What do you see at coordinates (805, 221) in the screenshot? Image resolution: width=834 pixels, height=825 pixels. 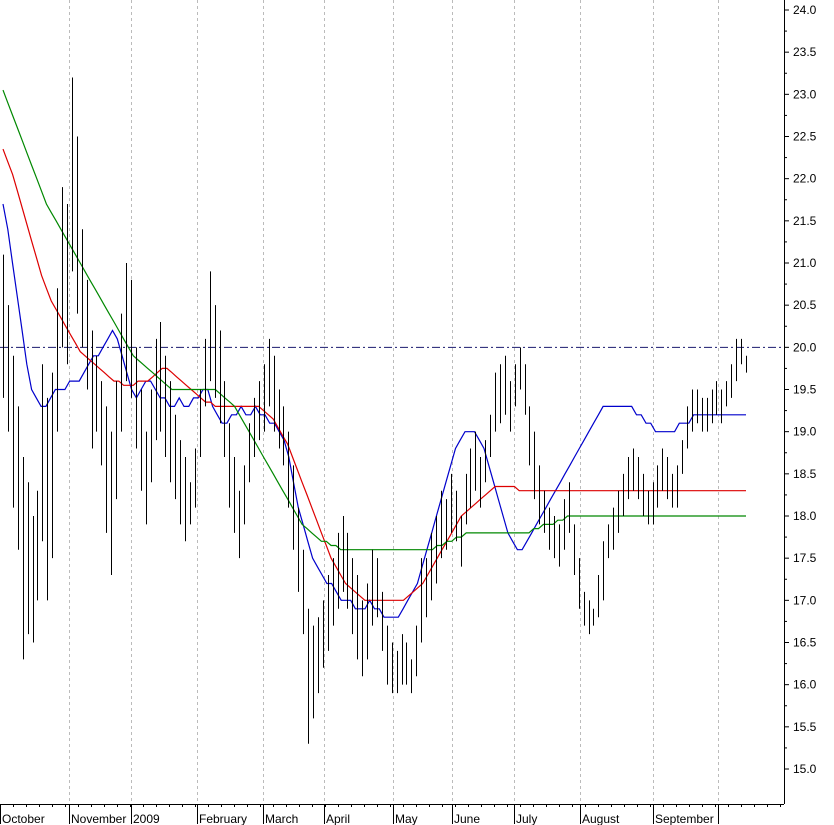 I see `y-tick-label: 21.5` at bounding box center [805, 221].